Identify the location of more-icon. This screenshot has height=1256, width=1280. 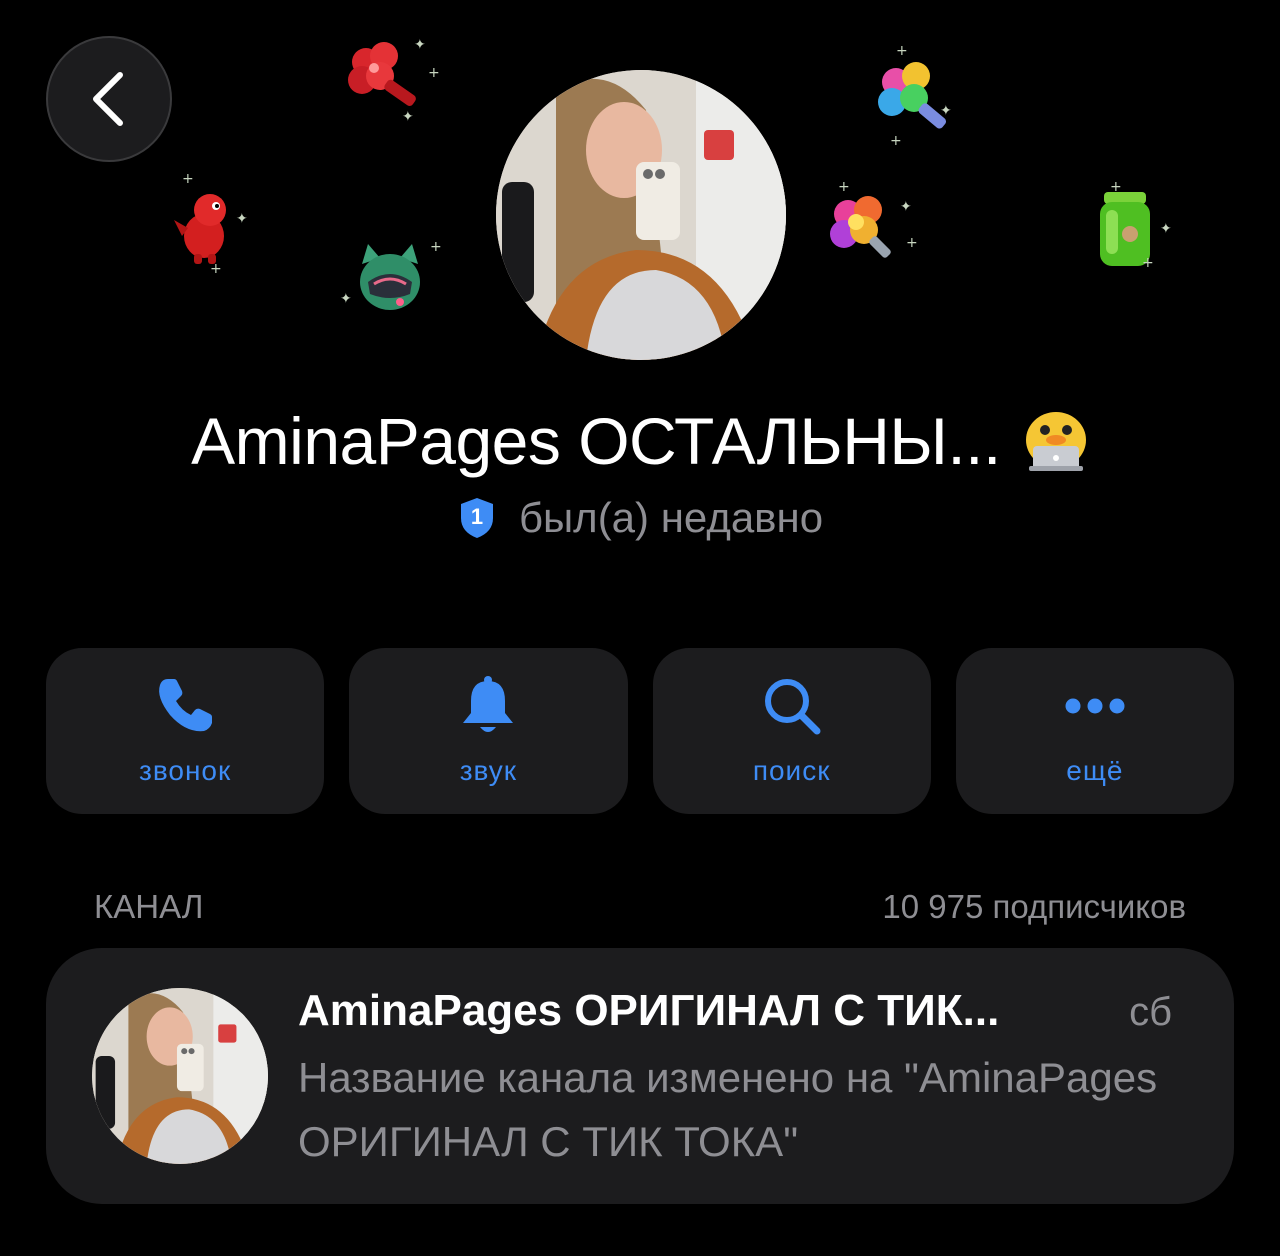
(1095, 706).